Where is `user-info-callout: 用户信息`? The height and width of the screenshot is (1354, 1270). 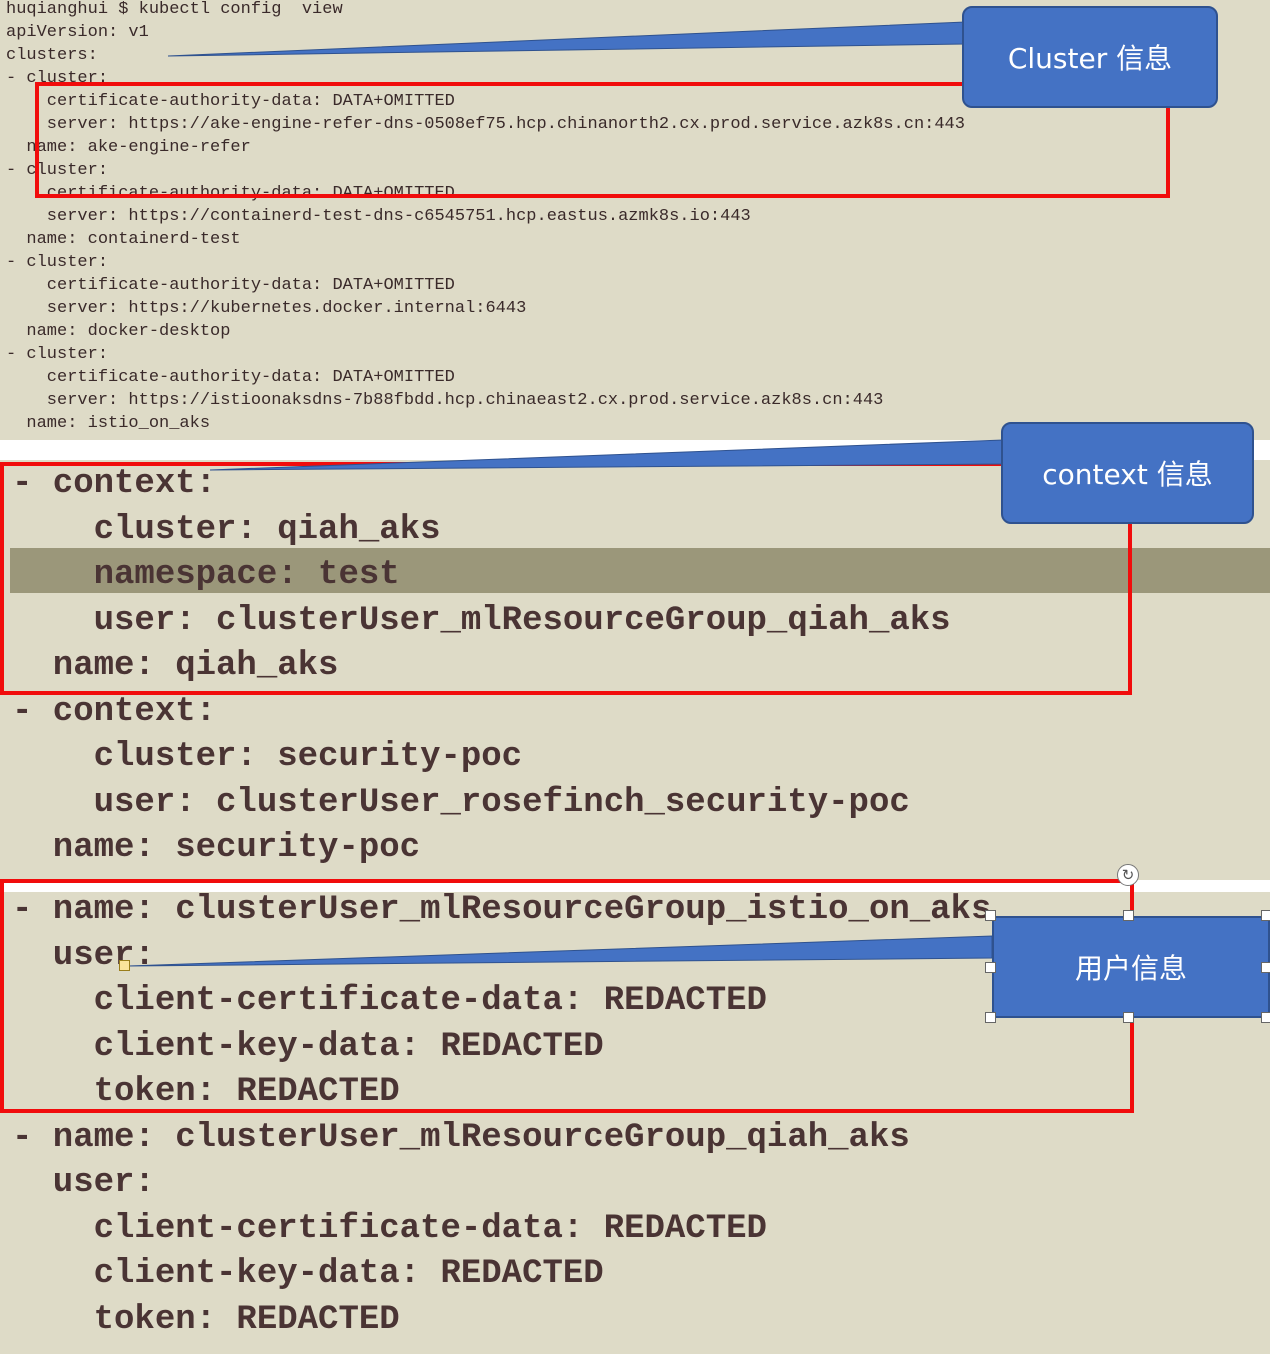
user-info-callout: 用户信息 is located at coordinates (1131, 967).